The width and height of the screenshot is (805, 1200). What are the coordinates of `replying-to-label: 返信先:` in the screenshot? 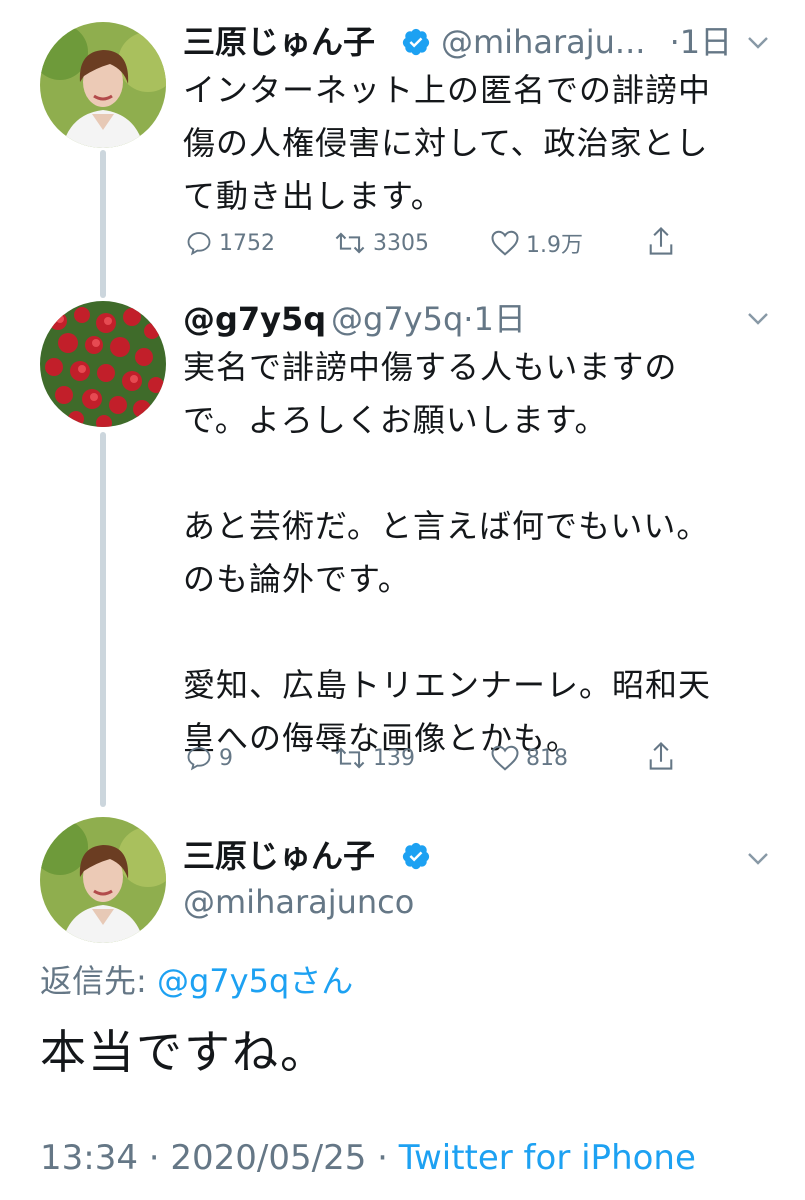 It's located at (98, 981).